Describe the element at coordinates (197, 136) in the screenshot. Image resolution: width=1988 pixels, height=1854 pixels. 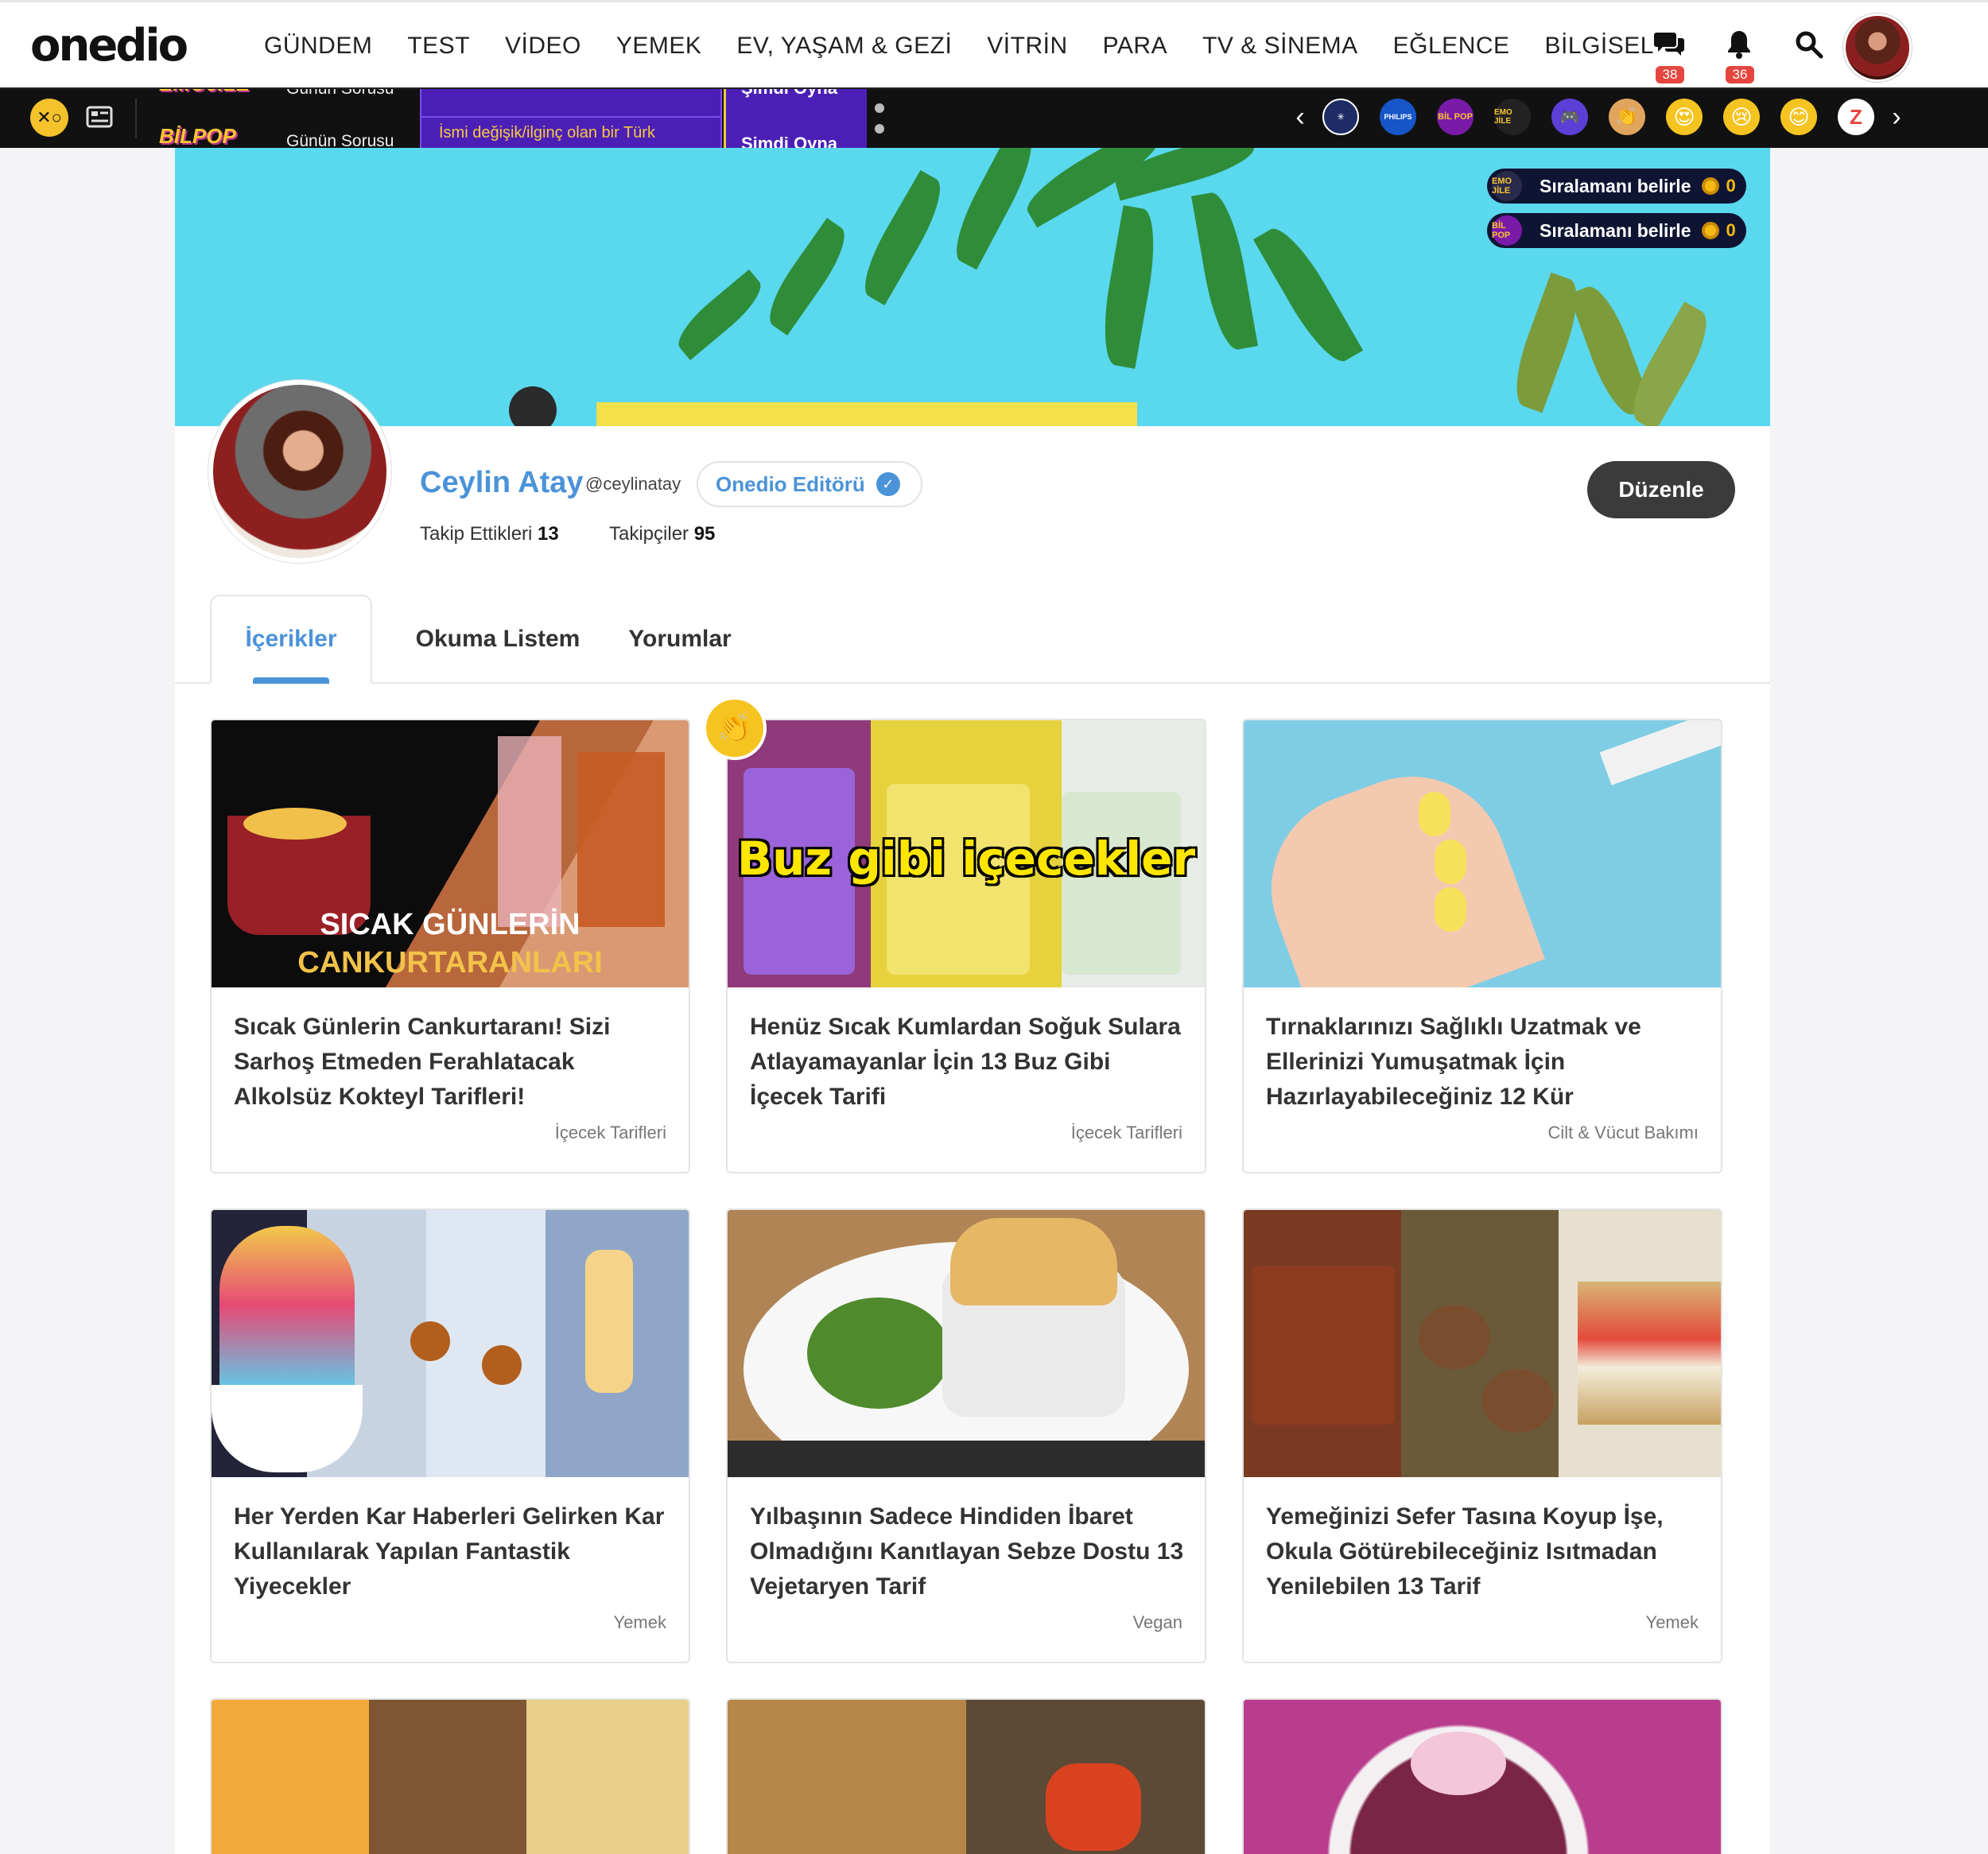
I see `bilpop-logo: BİLPOP` at that location.